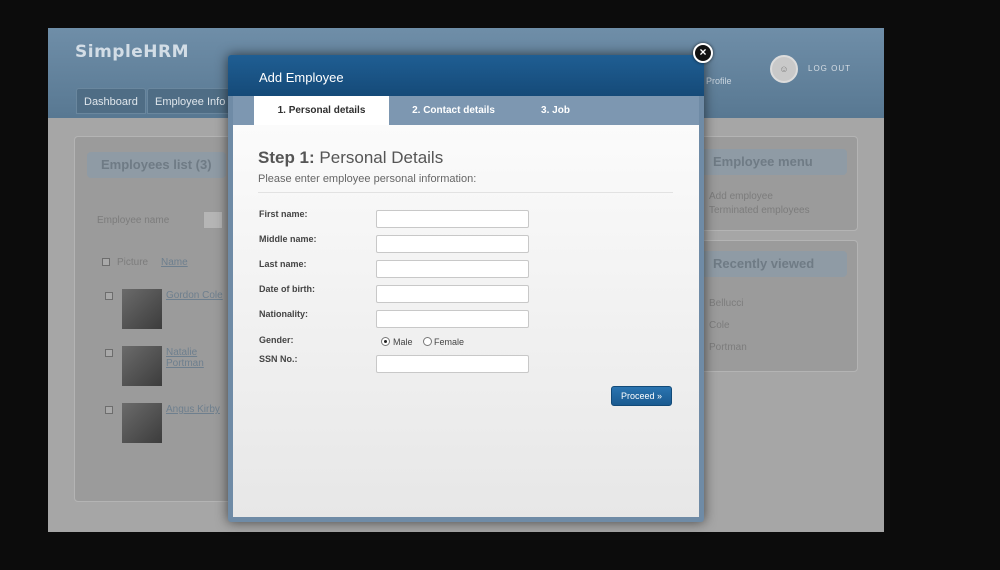 The width and height of the screenshot is (1000, 570). Describe the element at coordinates (403, 342) in the screenshot. I see `gender-male-label: Male` at that location.